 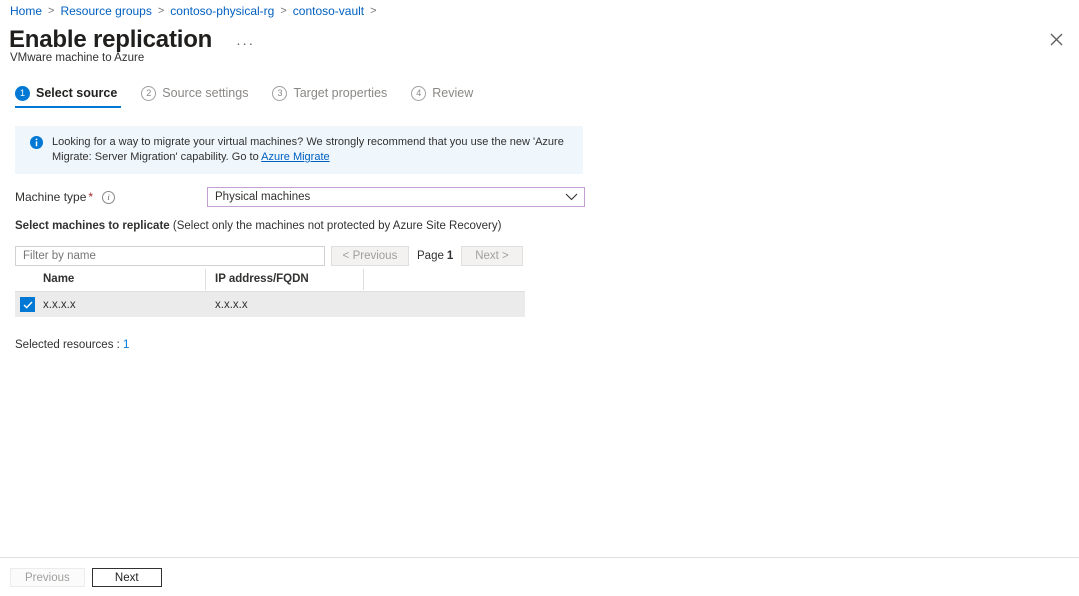 I want to click on step-number-badge: 4, so click(x=419, y=93).